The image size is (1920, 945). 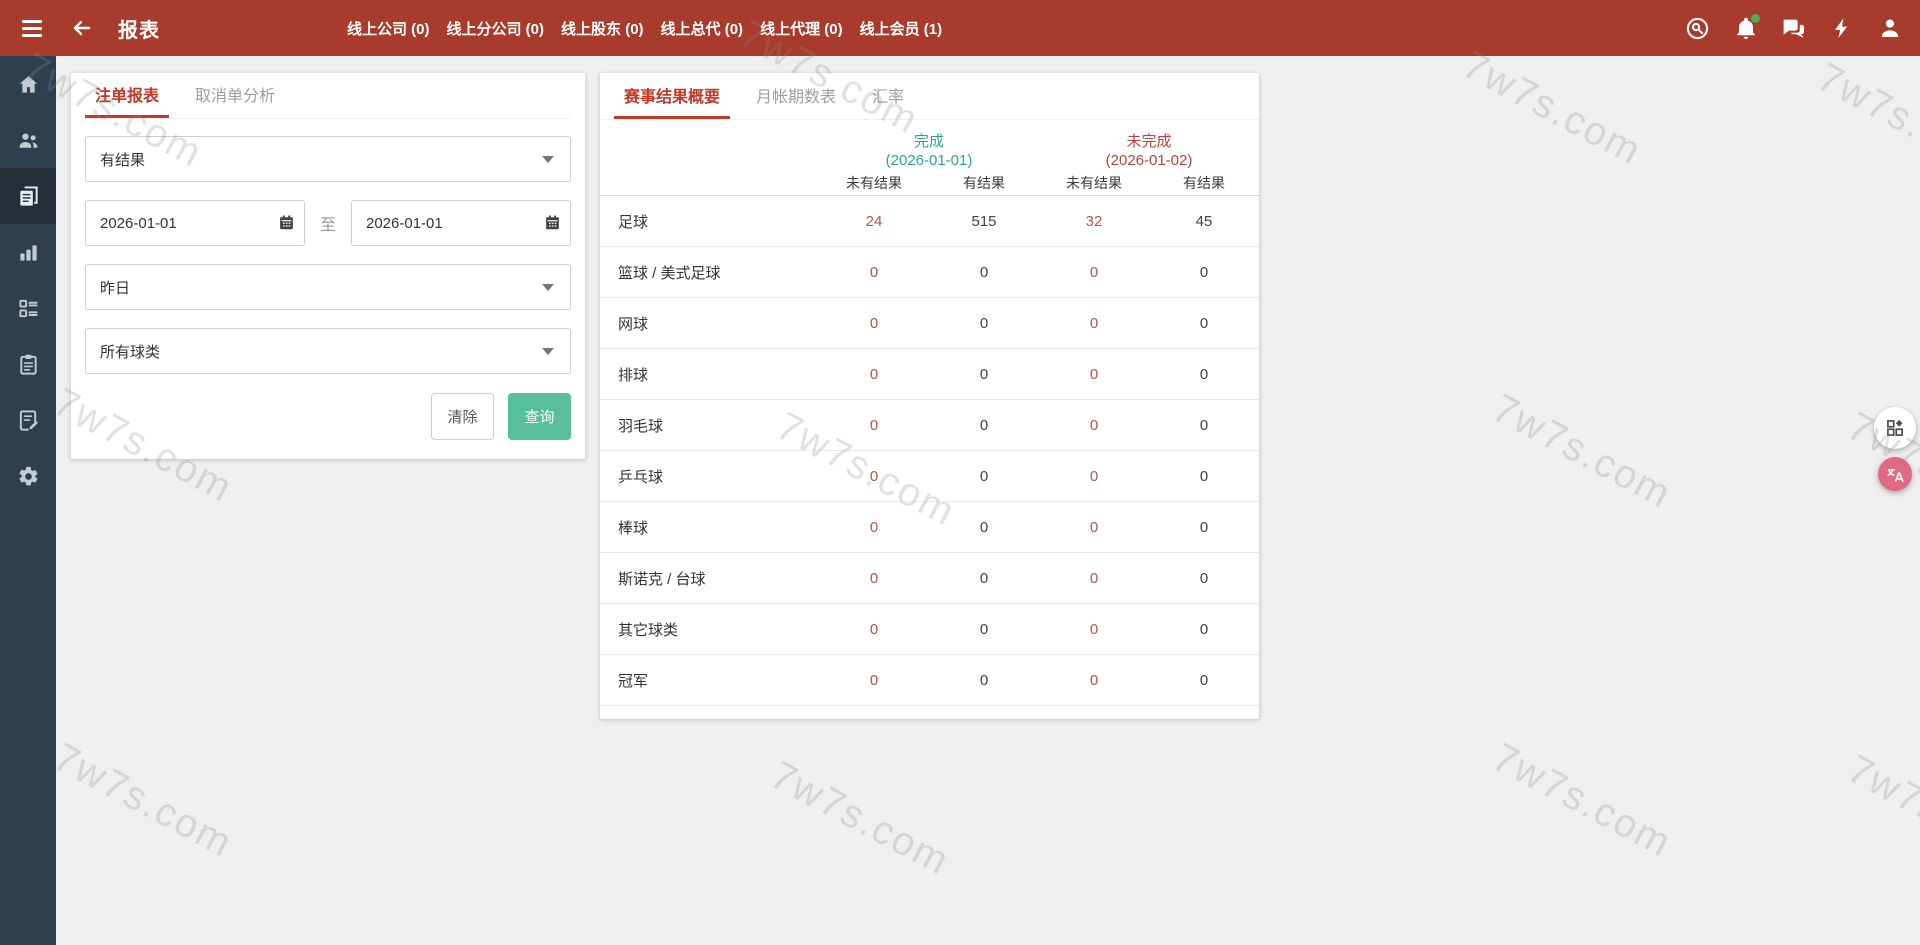 What do you see at coordinates (662, 579) in the screenshot?
I see `sport-label: 斯诺克 / 台球` at bounding box center [662, 579].